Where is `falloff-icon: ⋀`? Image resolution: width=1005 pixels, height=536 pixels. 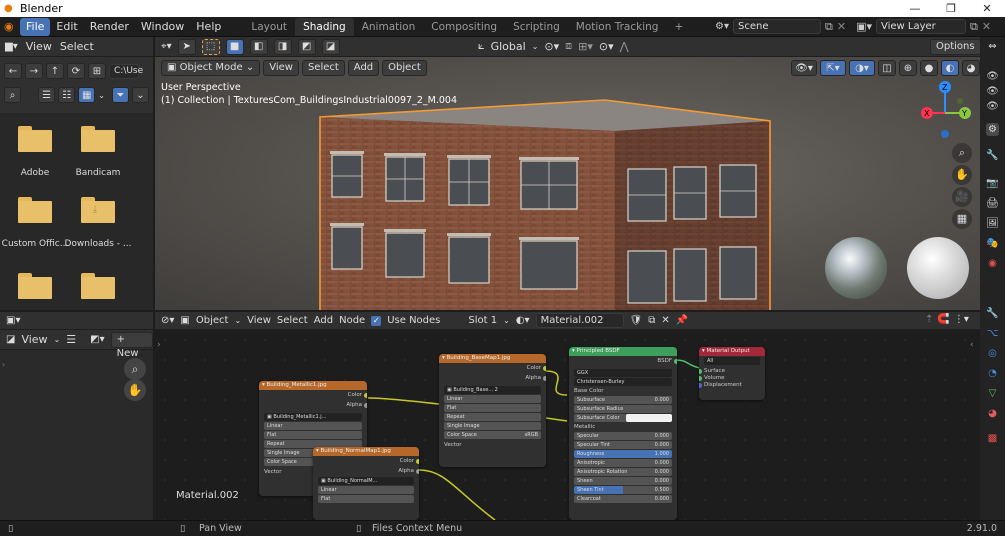
falloff-icon: ⋀ is located at coordinates (624, 46).